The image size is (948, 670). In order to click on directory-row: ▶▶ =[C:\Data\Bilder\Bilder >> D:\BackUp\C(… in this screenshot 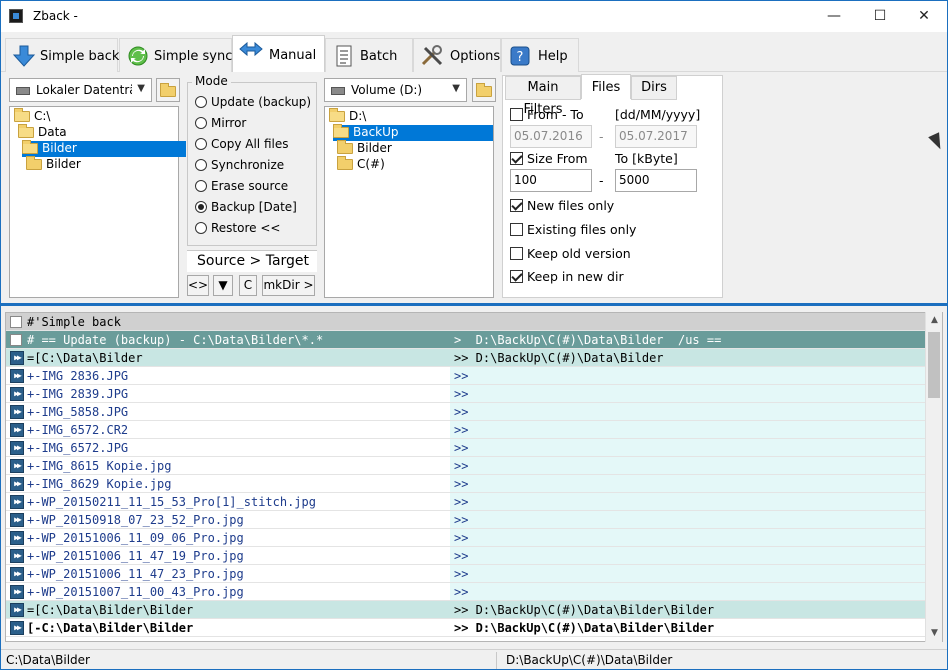, I will do `click(465, 610)`.